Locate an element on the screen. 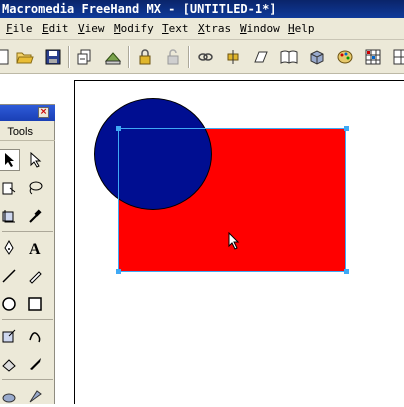 This screenshot has height=407, width=404. new-document-icon is located at coordinates (6, 57).